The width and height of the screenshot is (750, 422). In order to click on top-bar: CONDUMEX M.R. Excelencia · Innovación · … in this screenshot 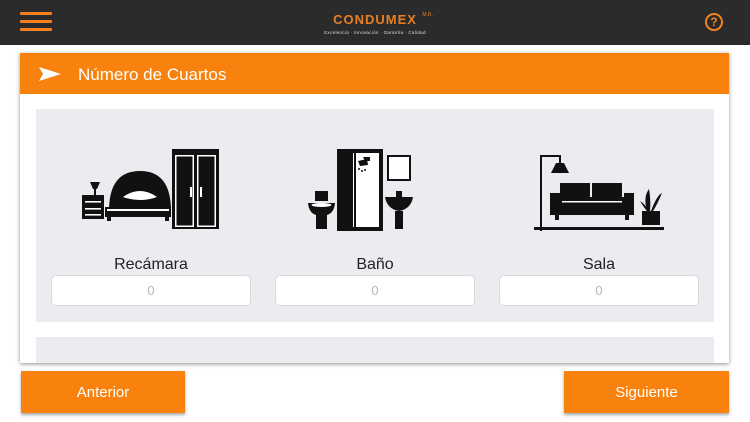, I will do `click(375, 22)`.